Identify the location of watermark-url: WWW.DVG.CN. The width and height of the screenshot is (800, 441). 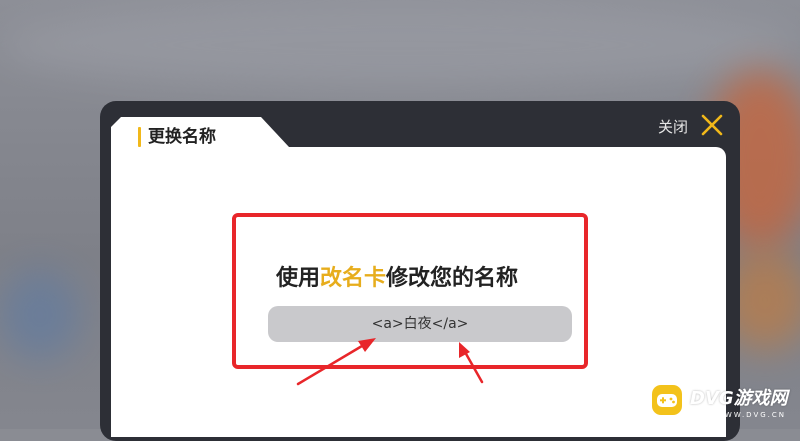
(751, 415).